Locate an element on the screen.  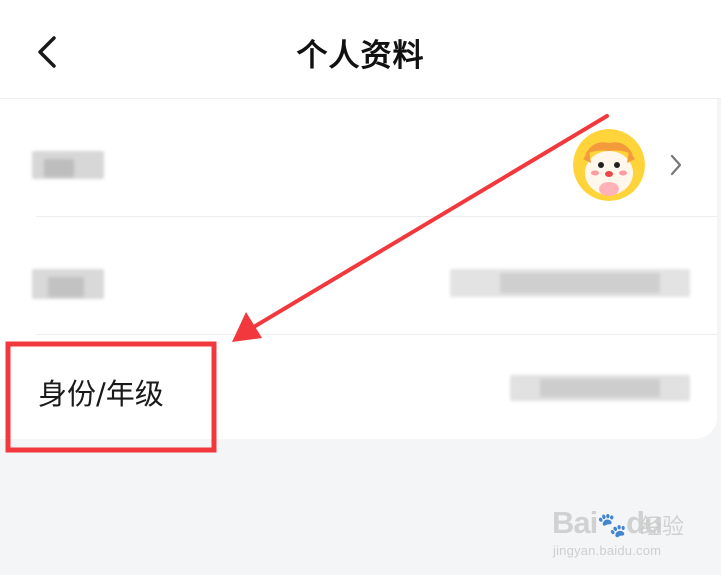
page-title: 个人资料 is located at coordinates (360, 56).